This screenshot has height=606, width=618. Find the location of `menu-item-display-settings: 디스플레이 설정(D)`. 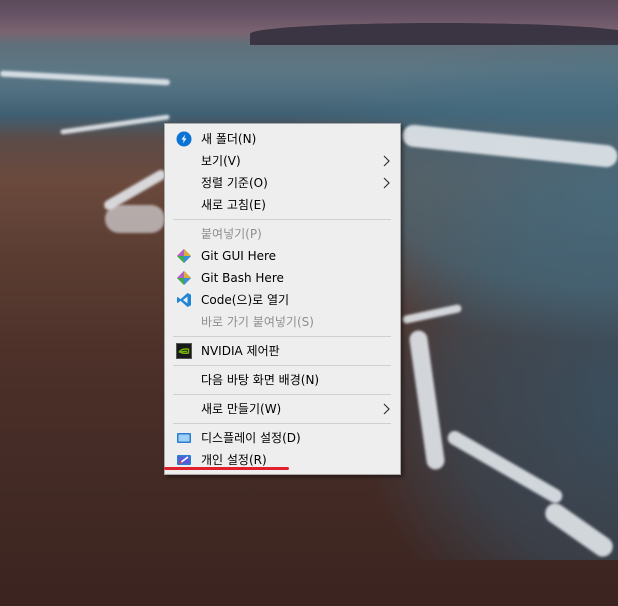

menu-item-display-settings: 디스플레이 설정(D) is located at coordinates (282, 438).